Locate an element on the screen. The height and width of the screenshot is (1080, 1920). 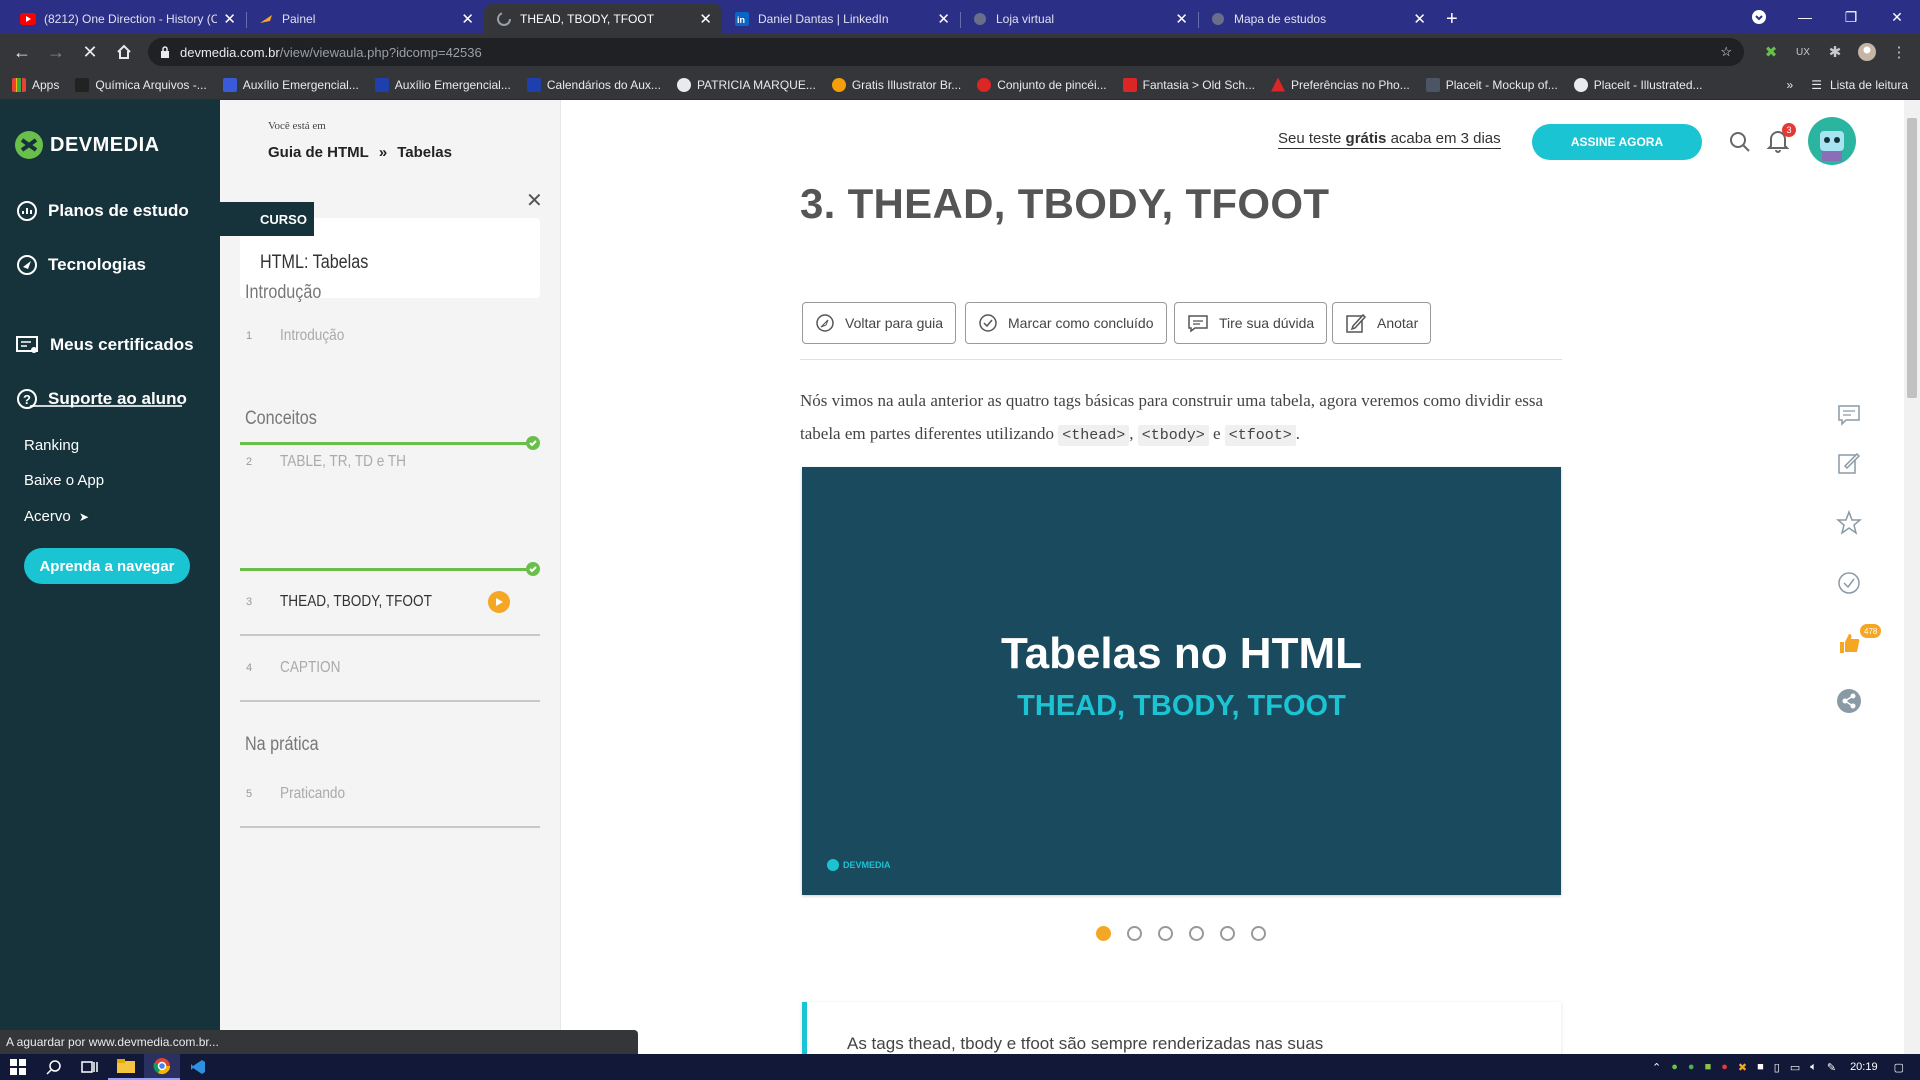
windows-start-icon is located at coordinates (18, 1067).